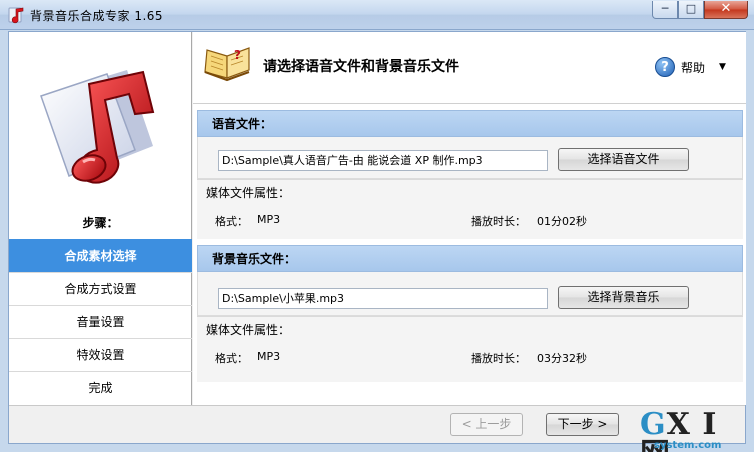 This screenshot has height=452, width=754. What do you see at coordinates (100, 255) in the screenshot?
I see `step-source-selection: 合成素材选择` at bounding box center [100, 255].